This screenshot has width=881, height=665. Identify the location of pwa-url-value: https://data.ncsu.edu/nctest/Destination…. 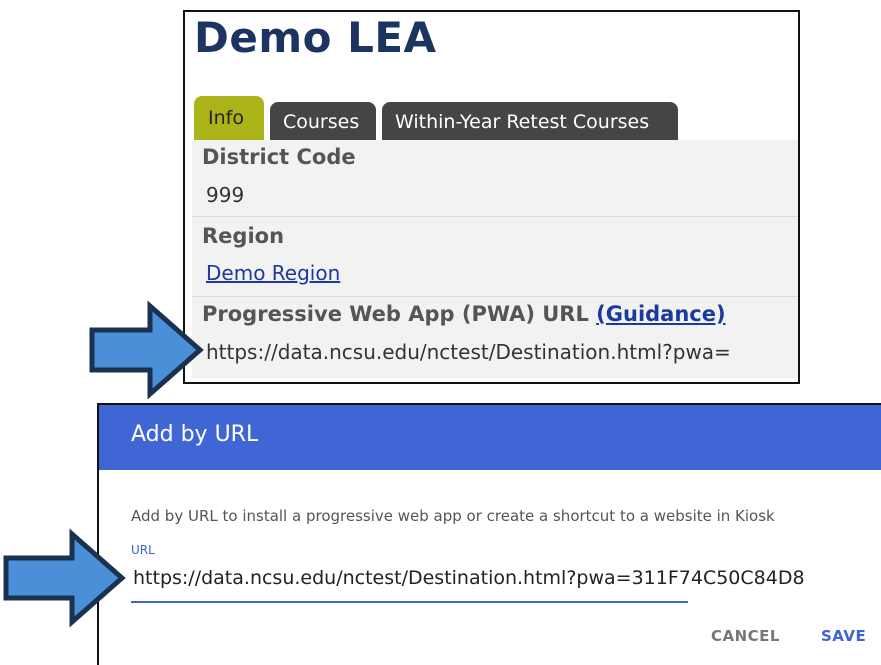
(468, 352).